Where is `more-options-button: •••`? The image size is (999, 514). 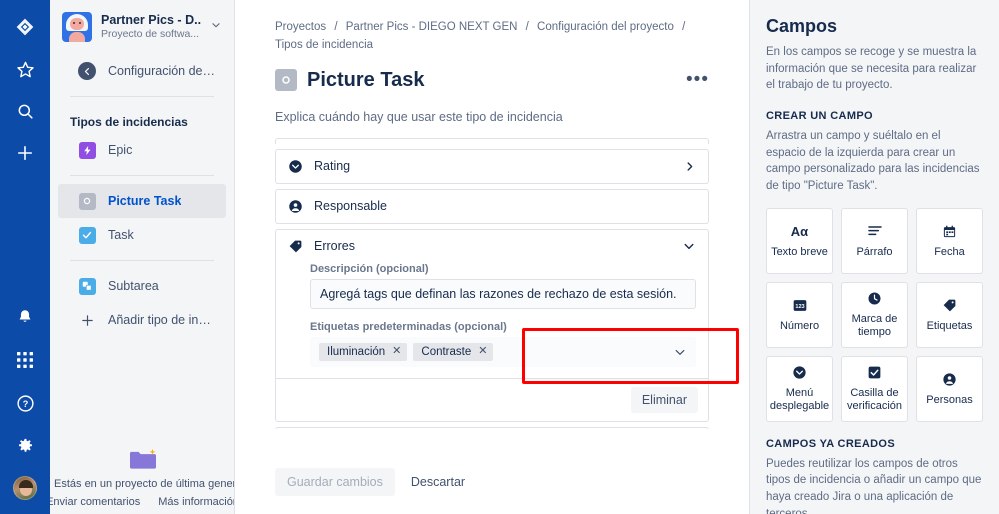
more-options-button: ••• is located at coordinates (697, 79).